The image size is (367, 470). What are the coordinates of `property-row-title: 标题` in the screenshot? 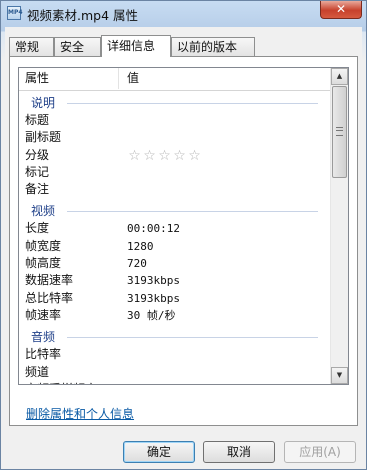 It's located at (175, 120).